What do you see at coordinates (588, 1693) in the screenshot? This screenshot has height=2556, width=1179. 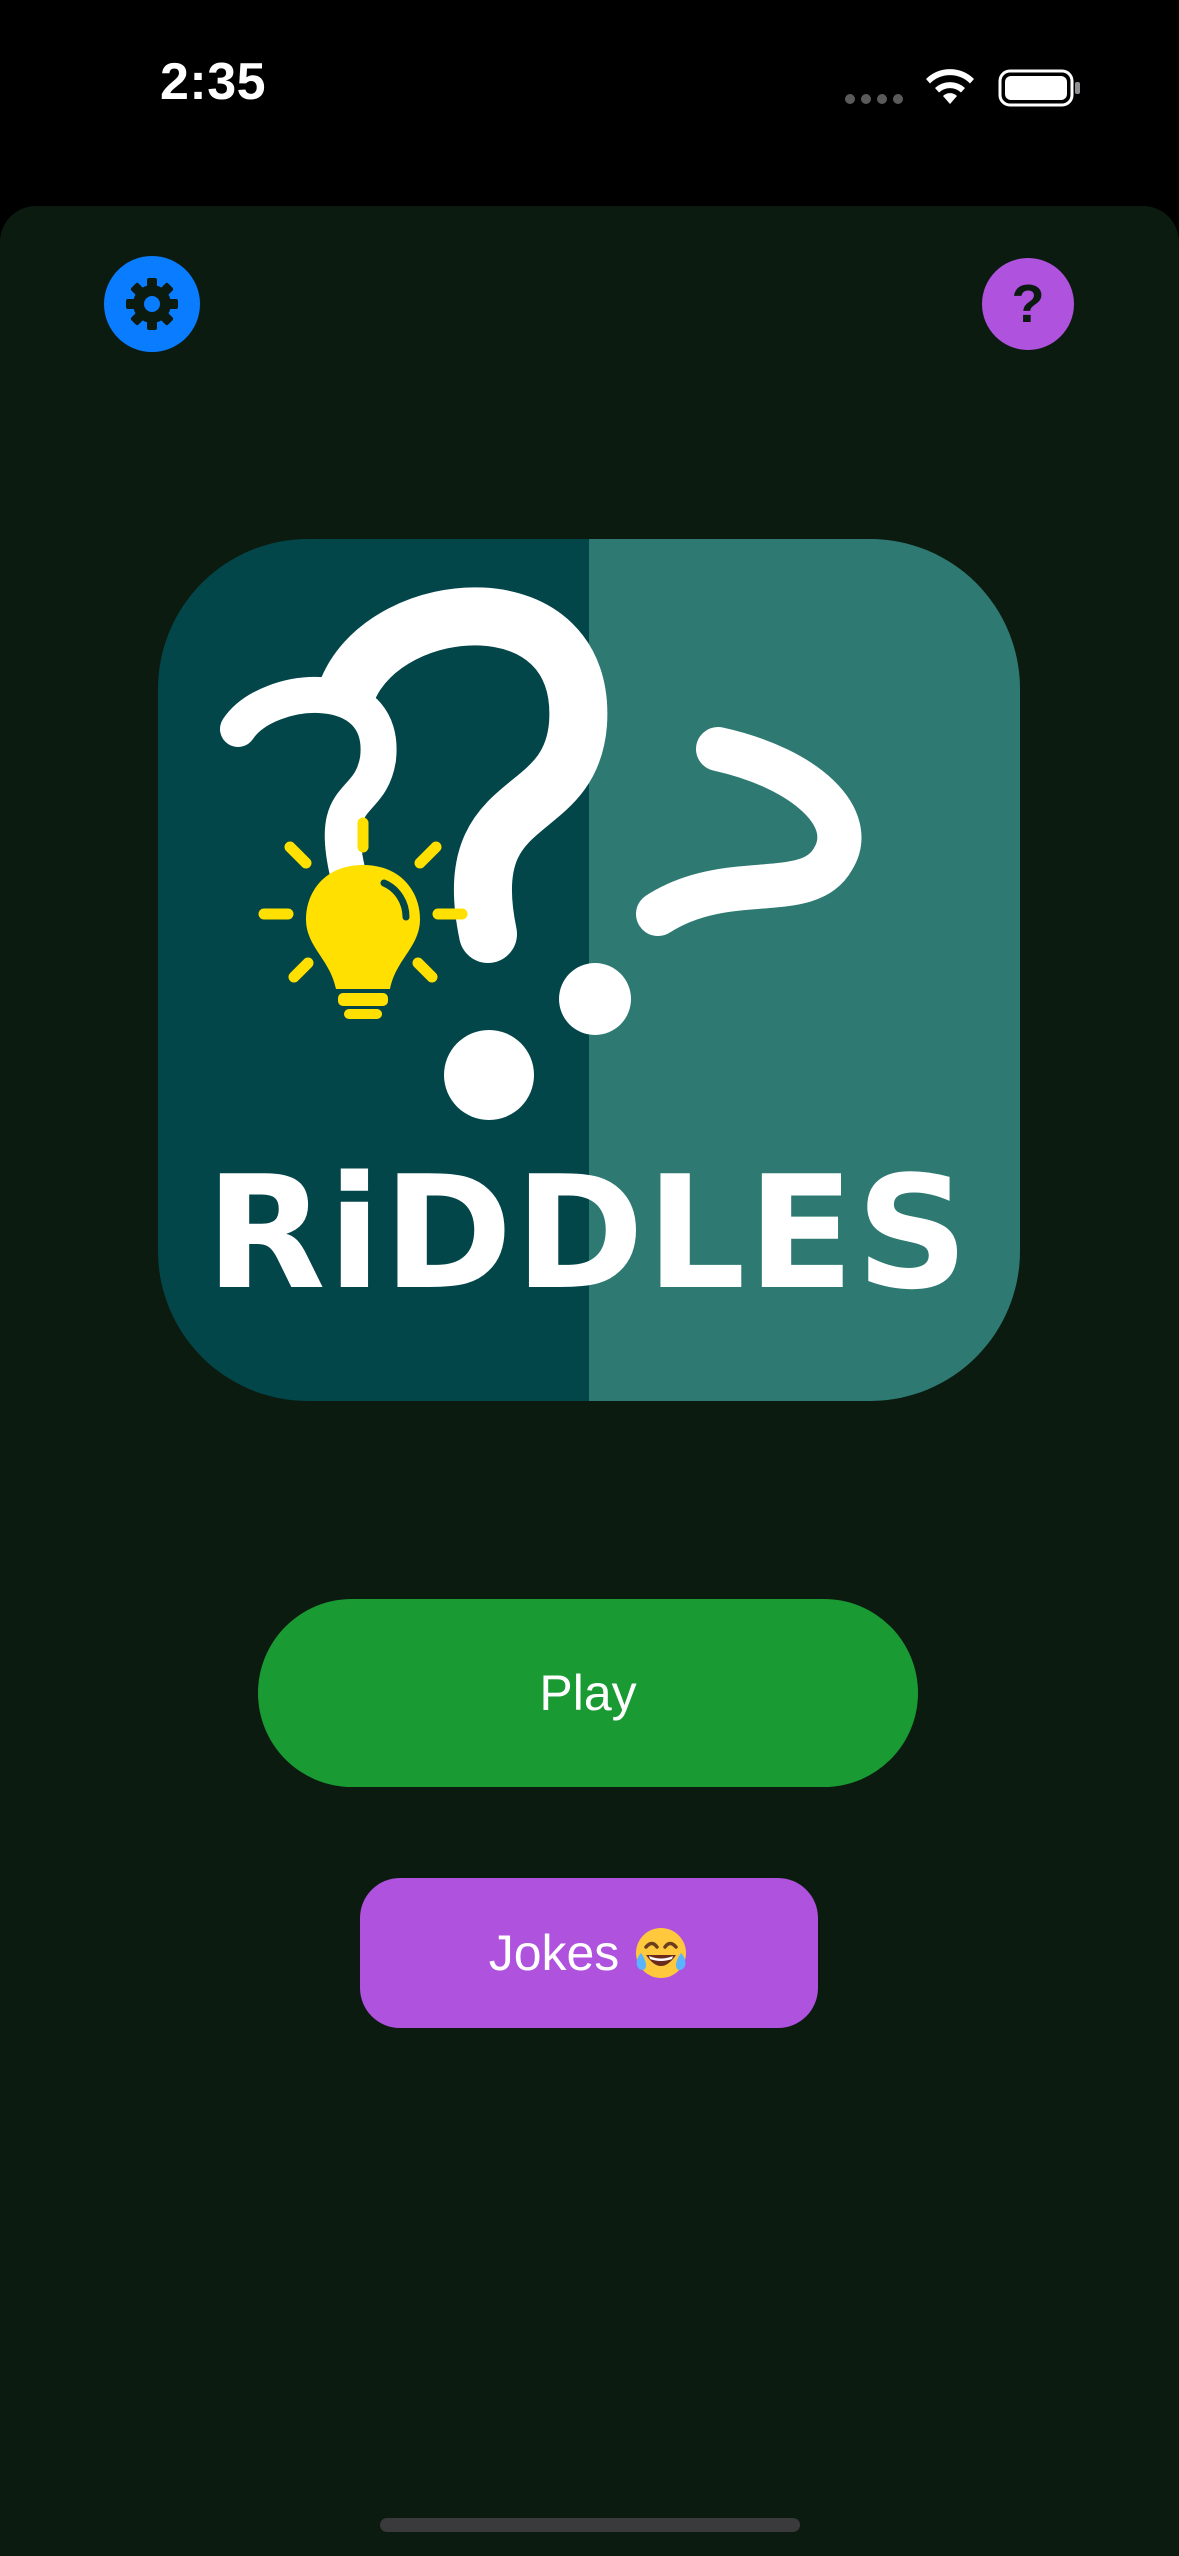 I see `play-button: Play` at bounding box center [588, 1693].